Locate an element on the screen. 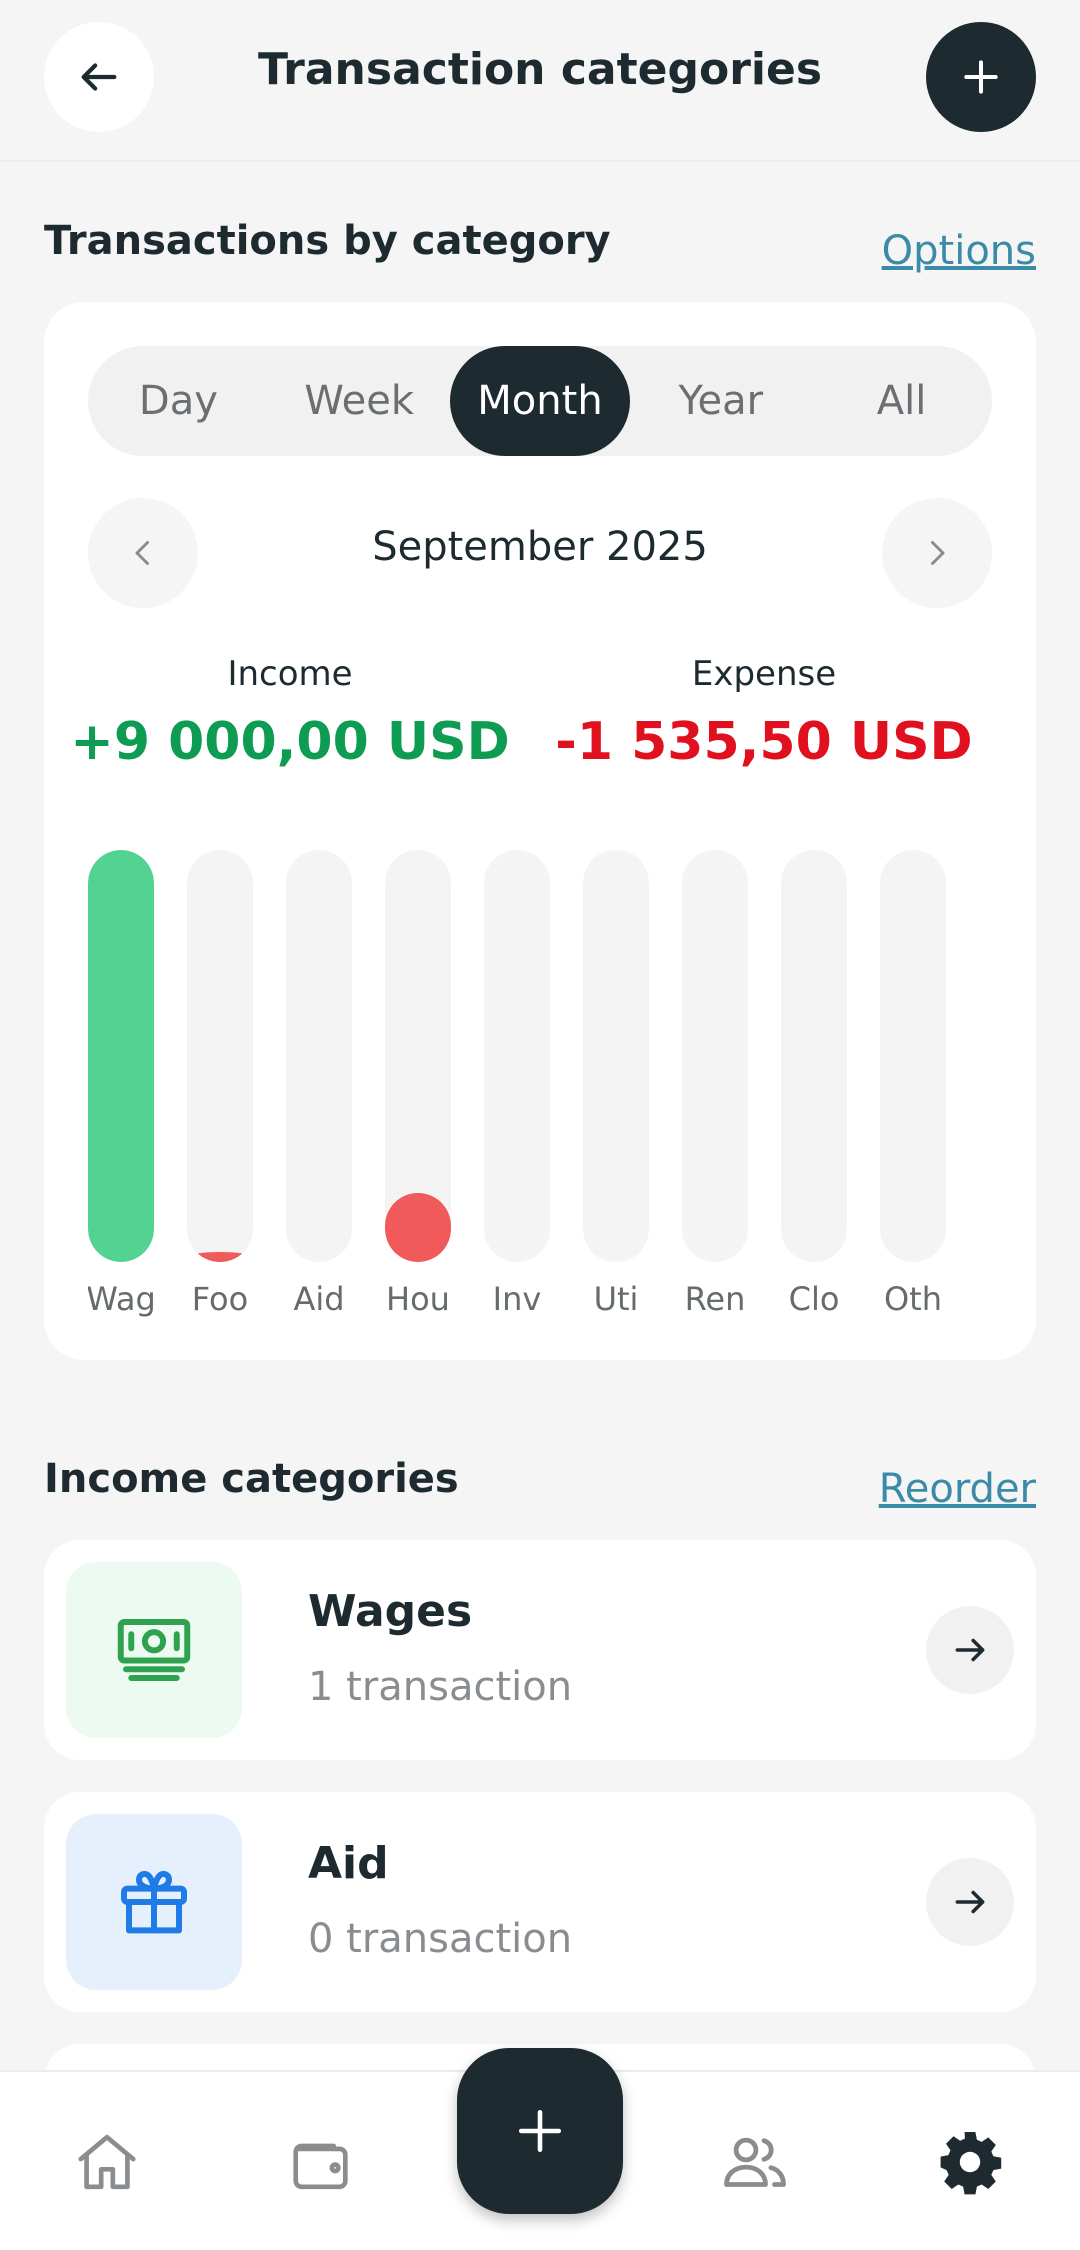 This screenshot has height=2250, width=1080. bar-track-clo is located at coordinates (814, 1056).